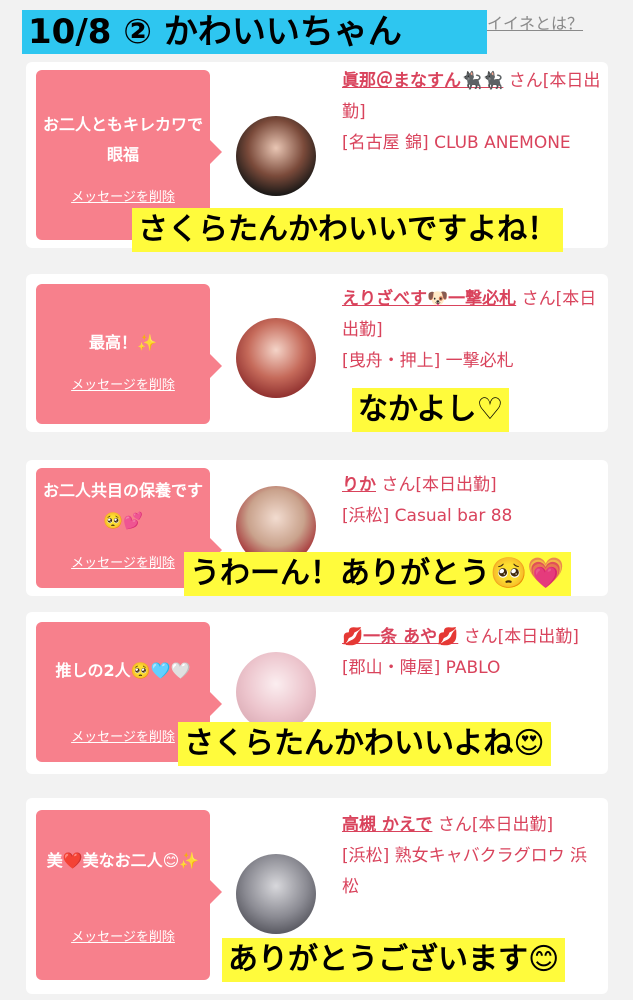 Image resolution: width=633 pixels, height=1000 pixels. Describe the element at coordinates (394, 960) in the screenshot. I see `caption-overlay: ありがとうございます😊` at that location.